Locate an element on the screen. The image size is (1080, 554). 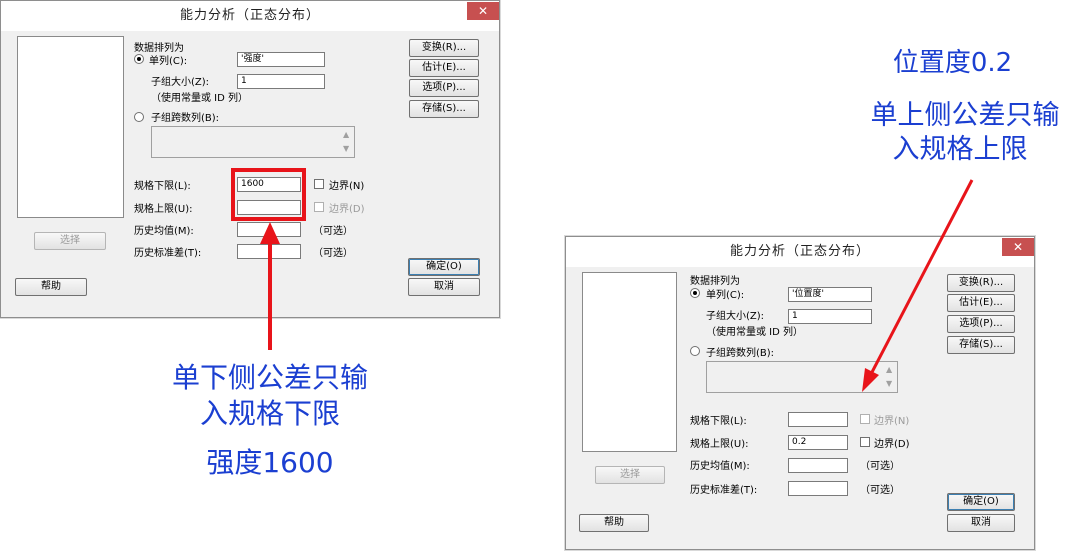
usl-input: 0.2 is located at coordinates (818, 442).